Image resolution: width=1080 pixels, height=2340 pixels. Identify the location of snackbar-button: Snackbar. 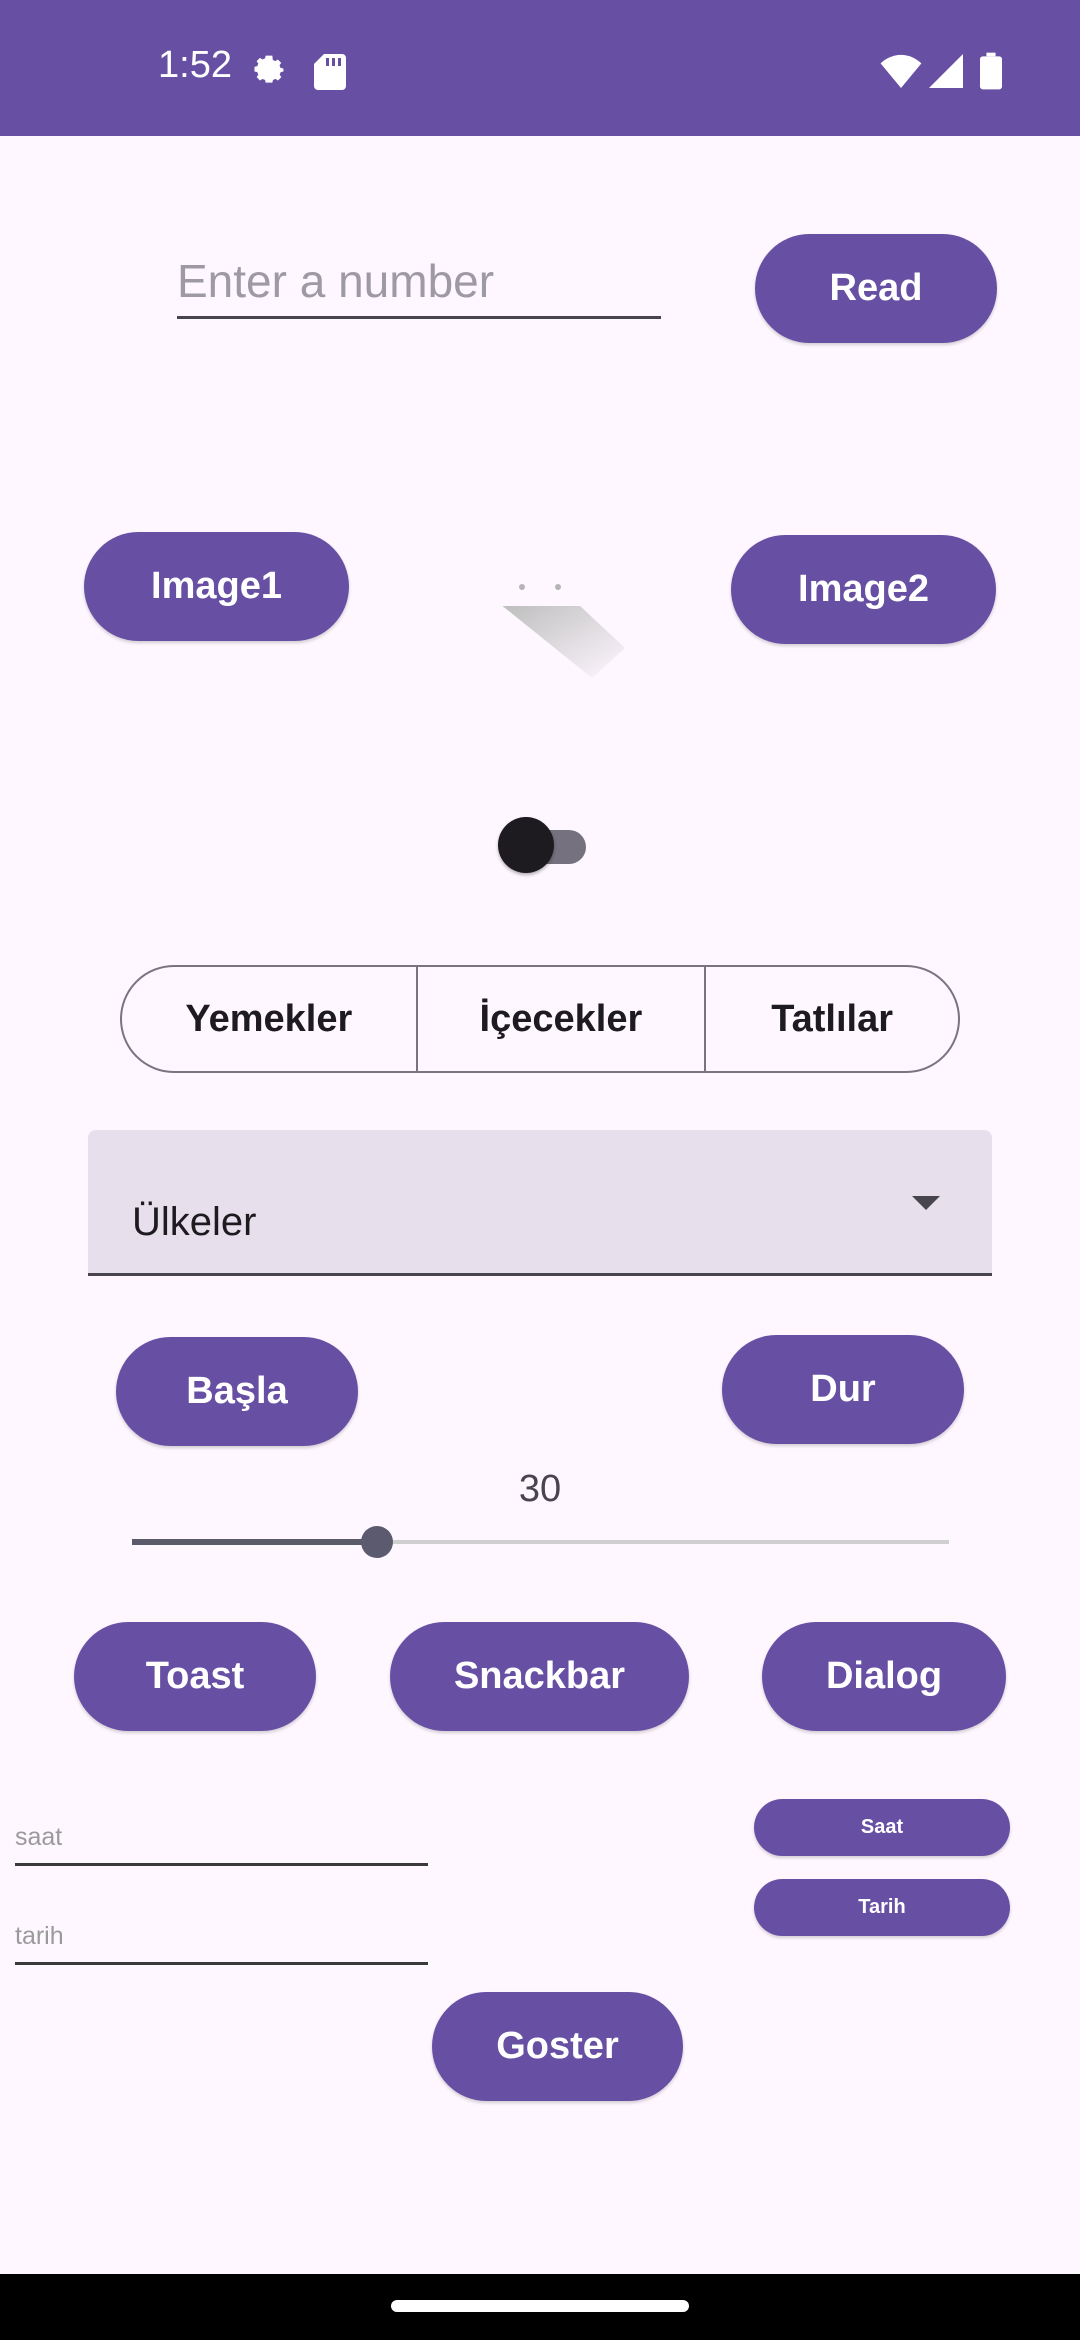
(539, 1676).